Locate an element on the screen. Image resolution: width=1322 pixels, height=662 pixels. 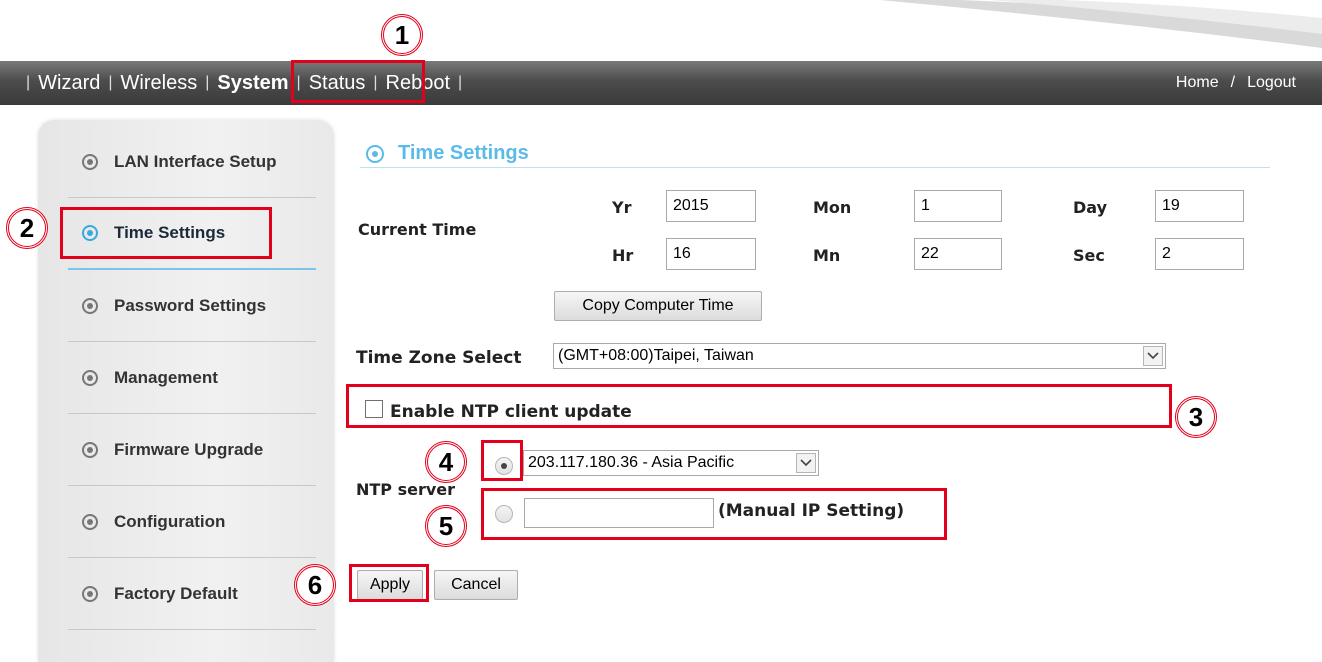
sidebar-item-lan-interface-setup: LAN Interface Setup is located at coordinates (192, 162).